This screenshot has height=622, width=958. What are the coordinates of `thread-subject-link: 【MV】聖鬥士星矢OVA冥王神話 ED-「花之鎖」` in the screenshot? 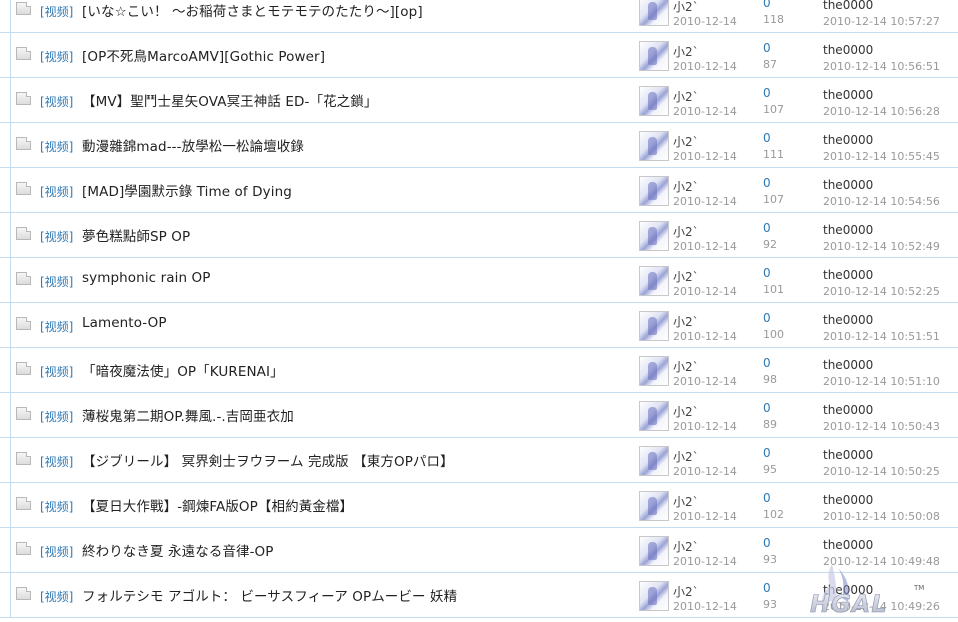 It's located at (229, 100).